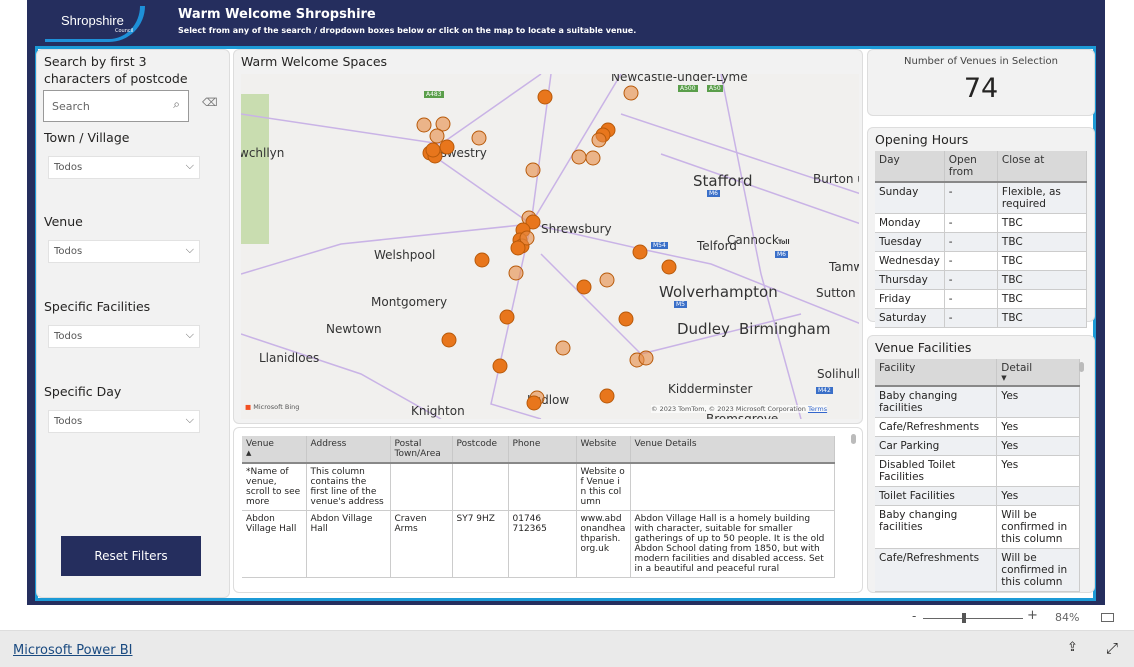 The height and width of the screenshot is (667, 1134). What do you see at coordinates (68, 336) in the screenshot?
I see `dropdown-value: Todos` at bounding box center [68, 336].